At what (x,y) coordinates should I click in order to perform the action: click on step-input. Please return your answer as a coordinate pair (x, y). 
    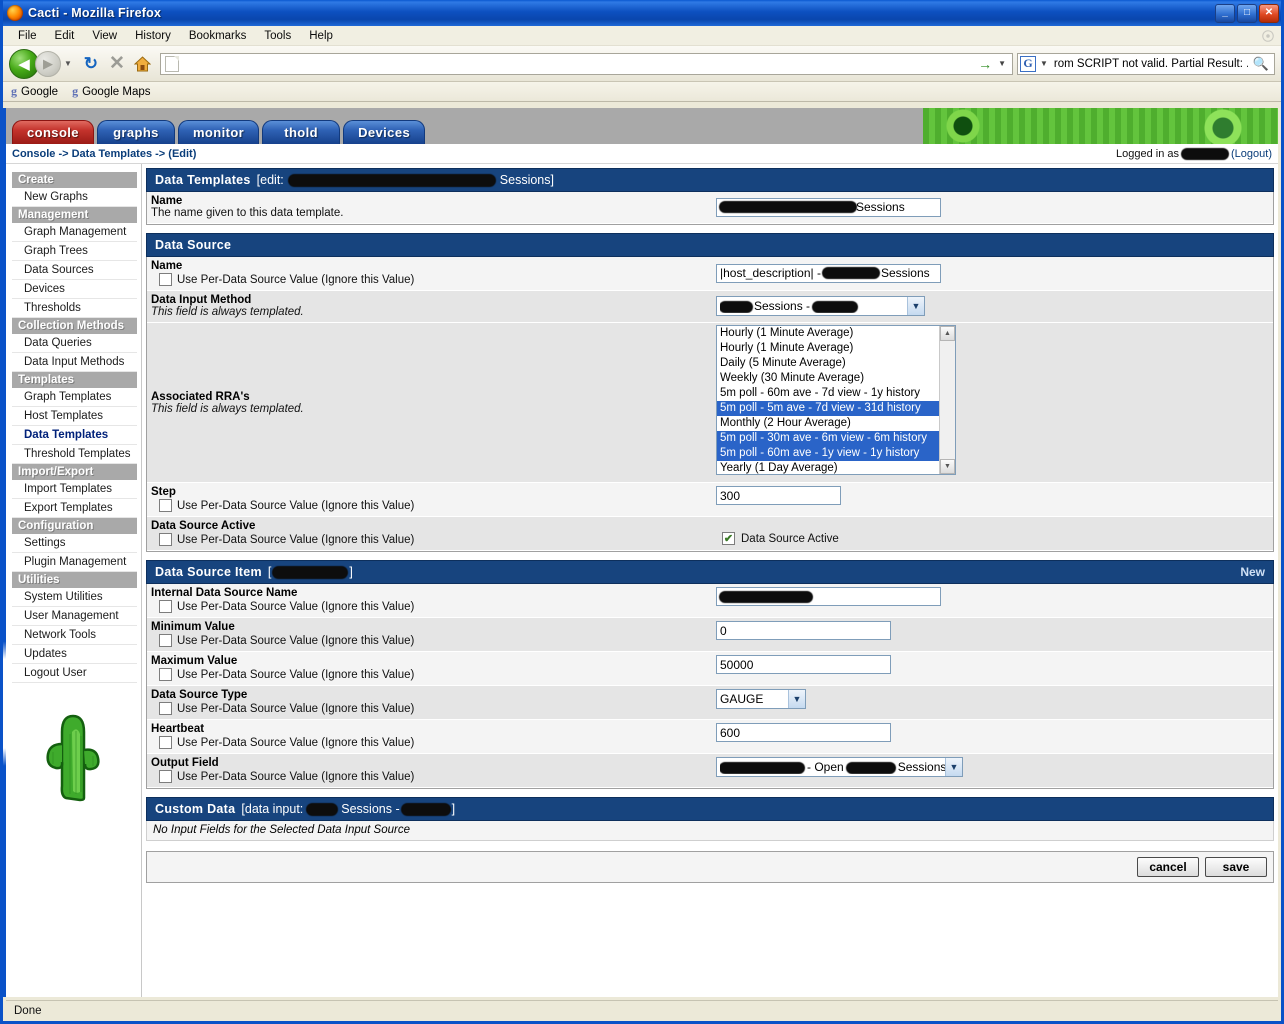
    Looking at the image, I should click on (778, 495).